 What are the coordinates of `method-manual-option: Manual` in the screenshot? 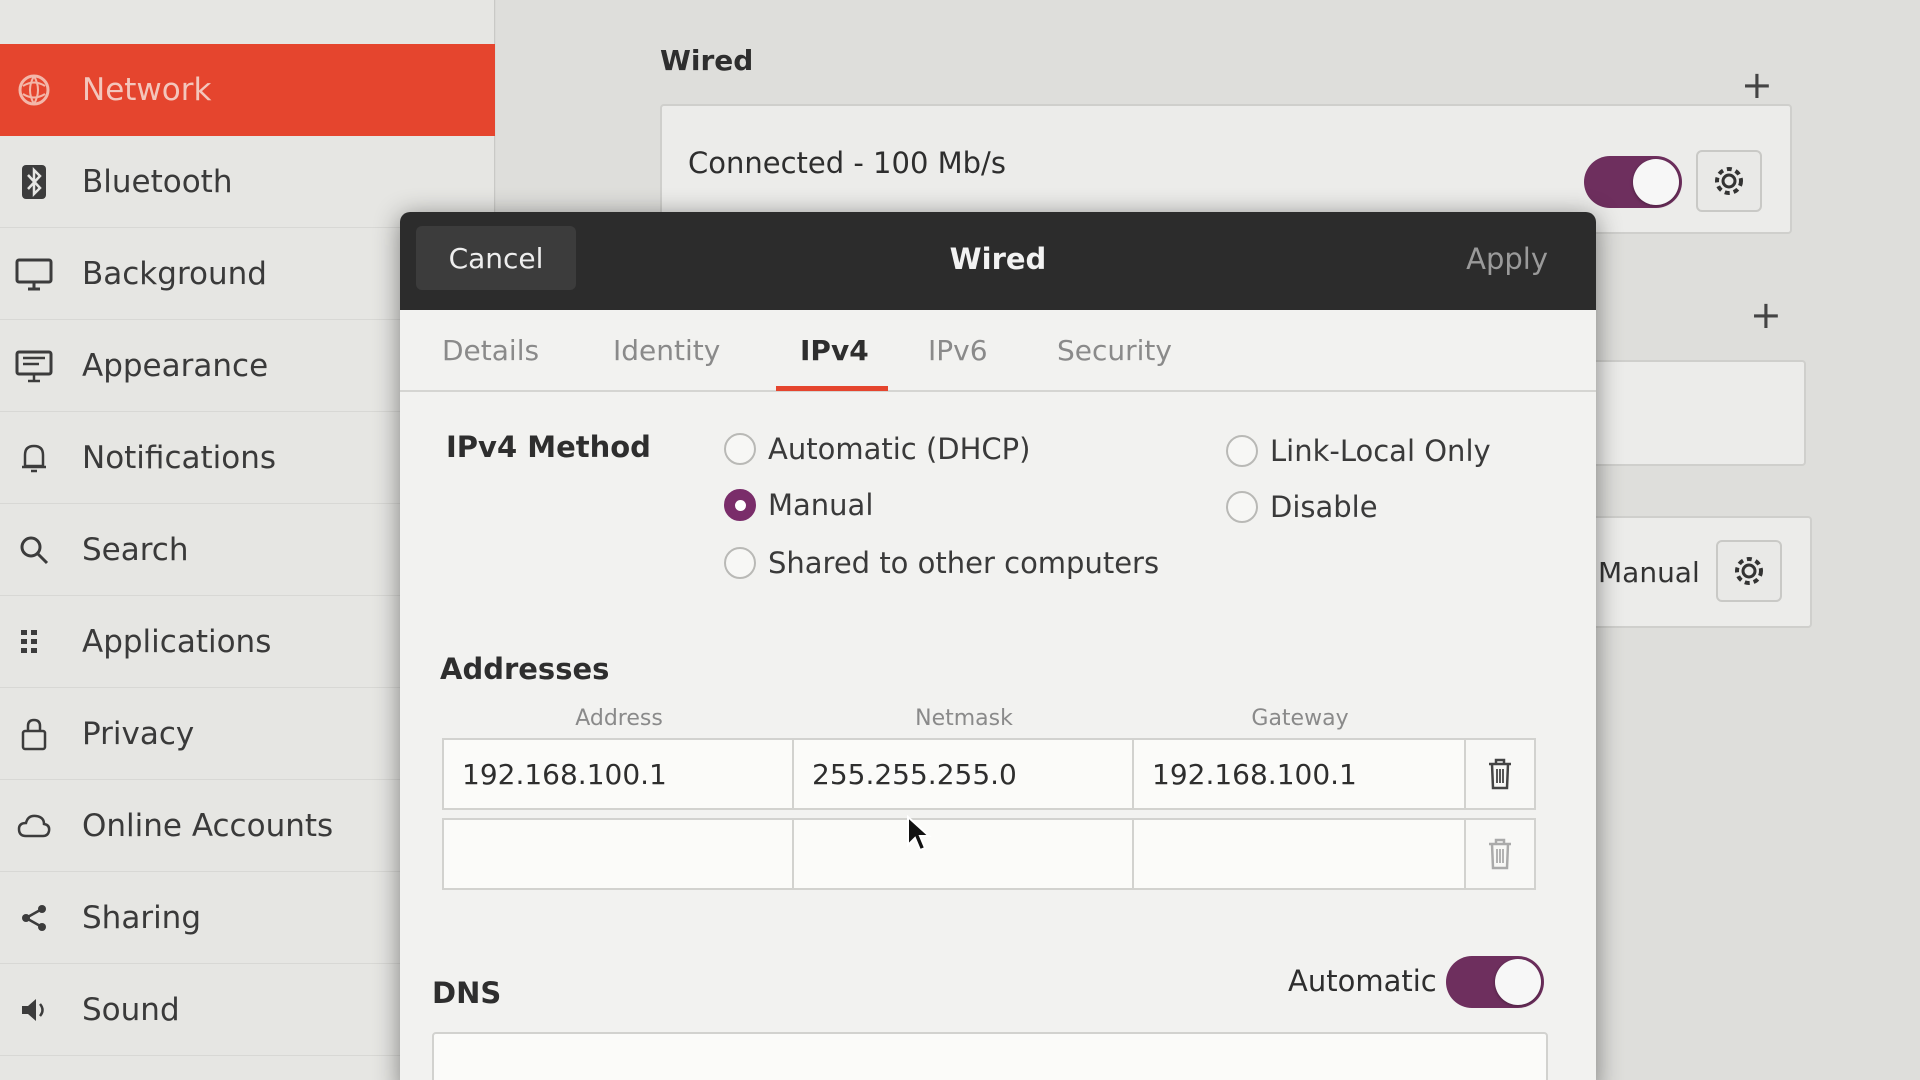 It's located at (798, 505).